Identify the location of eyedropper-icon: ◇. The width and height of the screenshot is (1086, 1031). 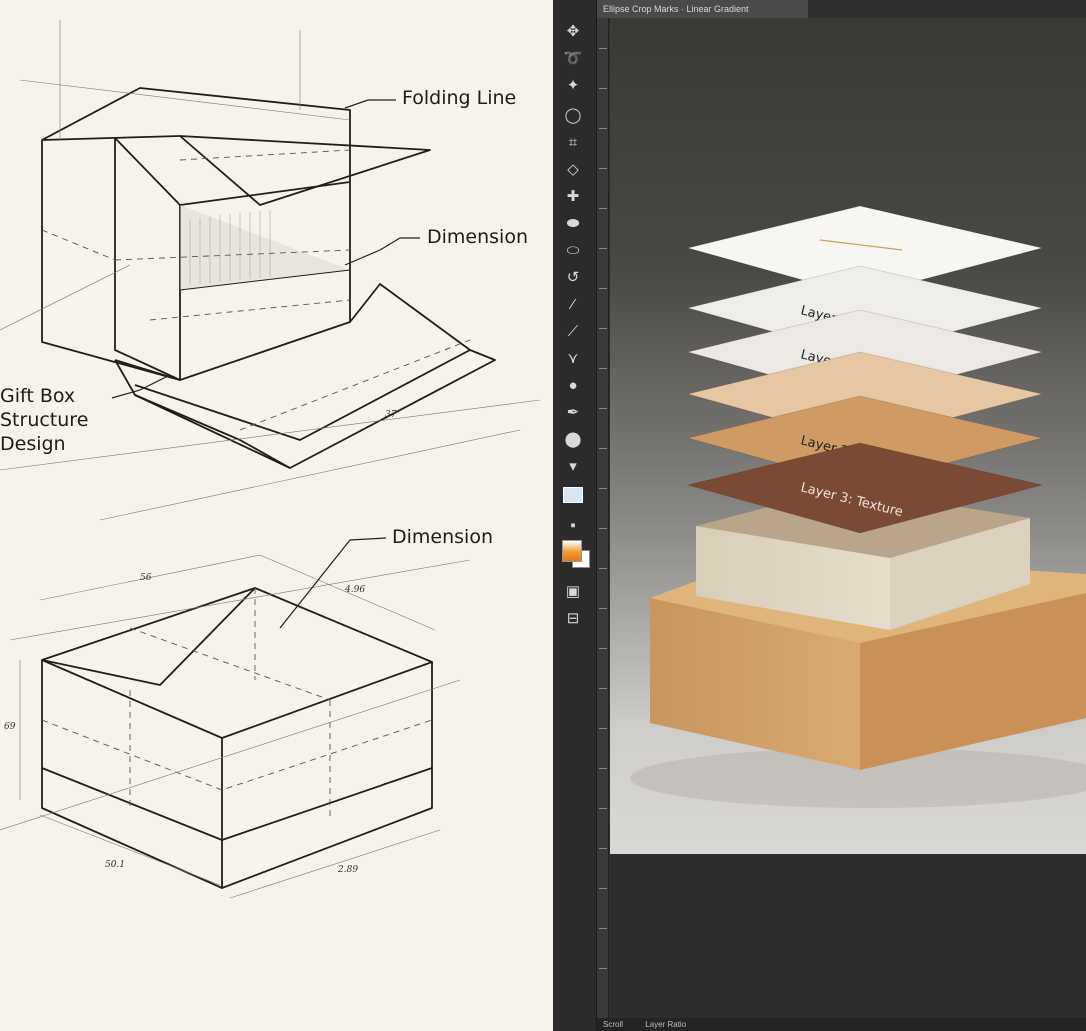
(573, 169).